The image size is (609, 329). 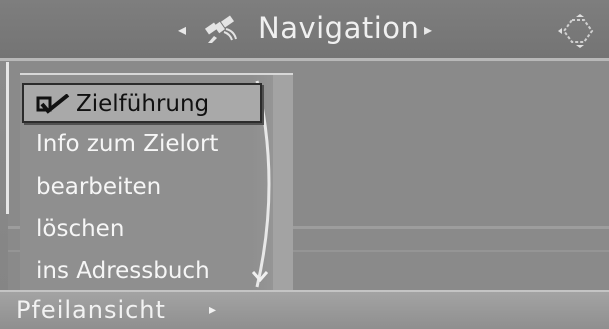 I want to click on header-title: Navigation, so click(x=339, y=28).